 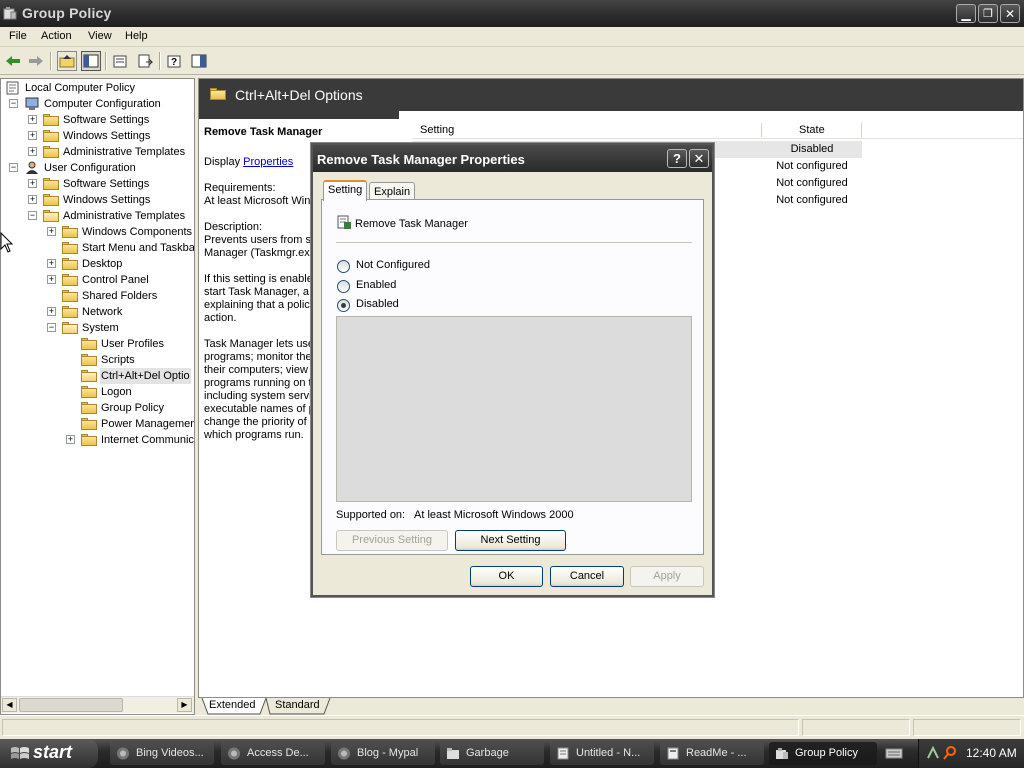 What do you see at coordinates (97, 408) in the screenshot?
I see `tree-item-group-policy: Group Policy` at bounding box center [97, 408].